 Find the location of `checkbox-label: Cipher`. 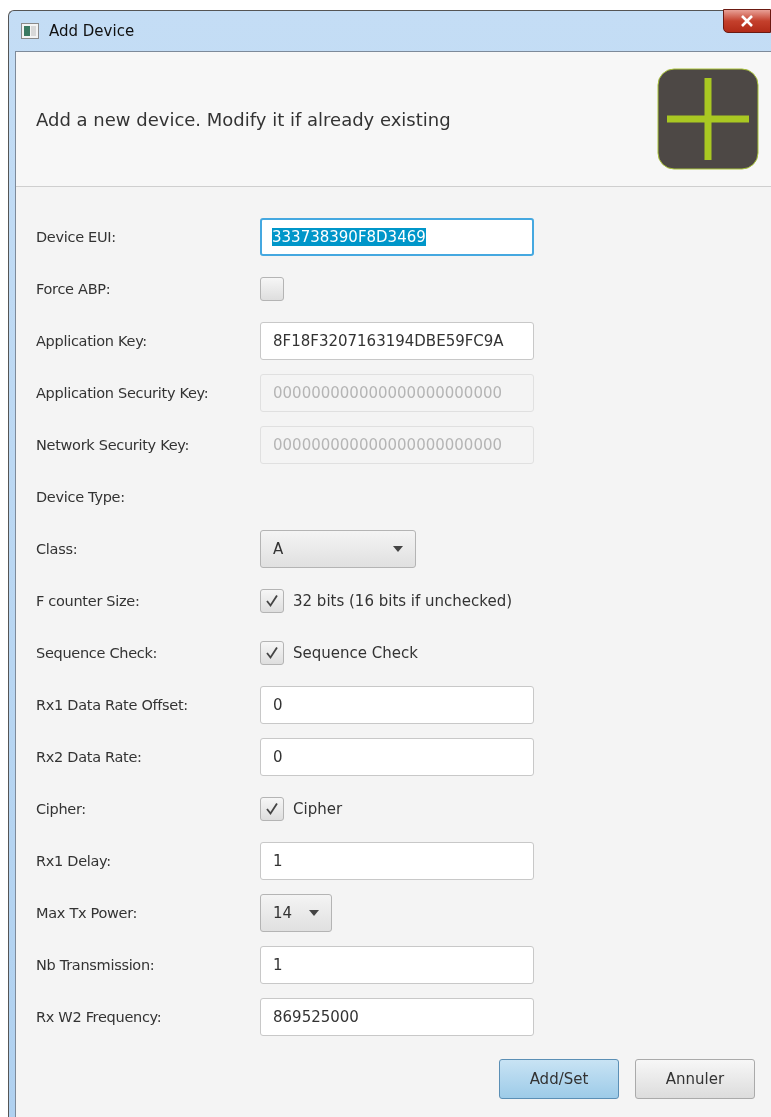

checkbox-label: Cipher is located at coordinates (318, 809).